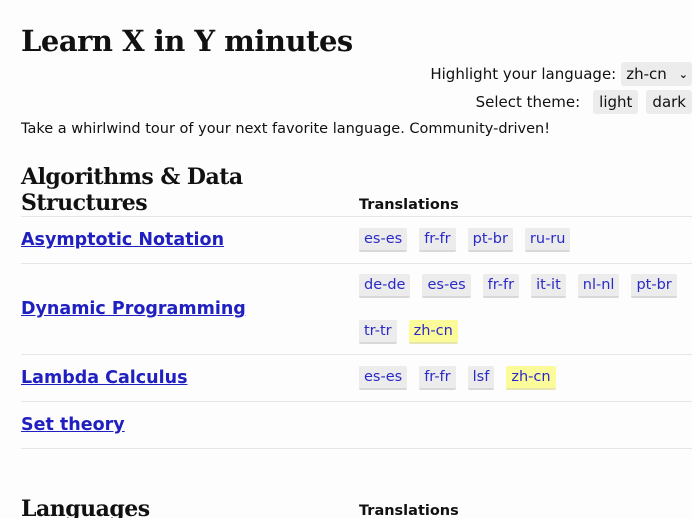 This screenshot has height=518, width=692. I want to click on tutorial-link: Dynamic Programming, so click(190, 309).